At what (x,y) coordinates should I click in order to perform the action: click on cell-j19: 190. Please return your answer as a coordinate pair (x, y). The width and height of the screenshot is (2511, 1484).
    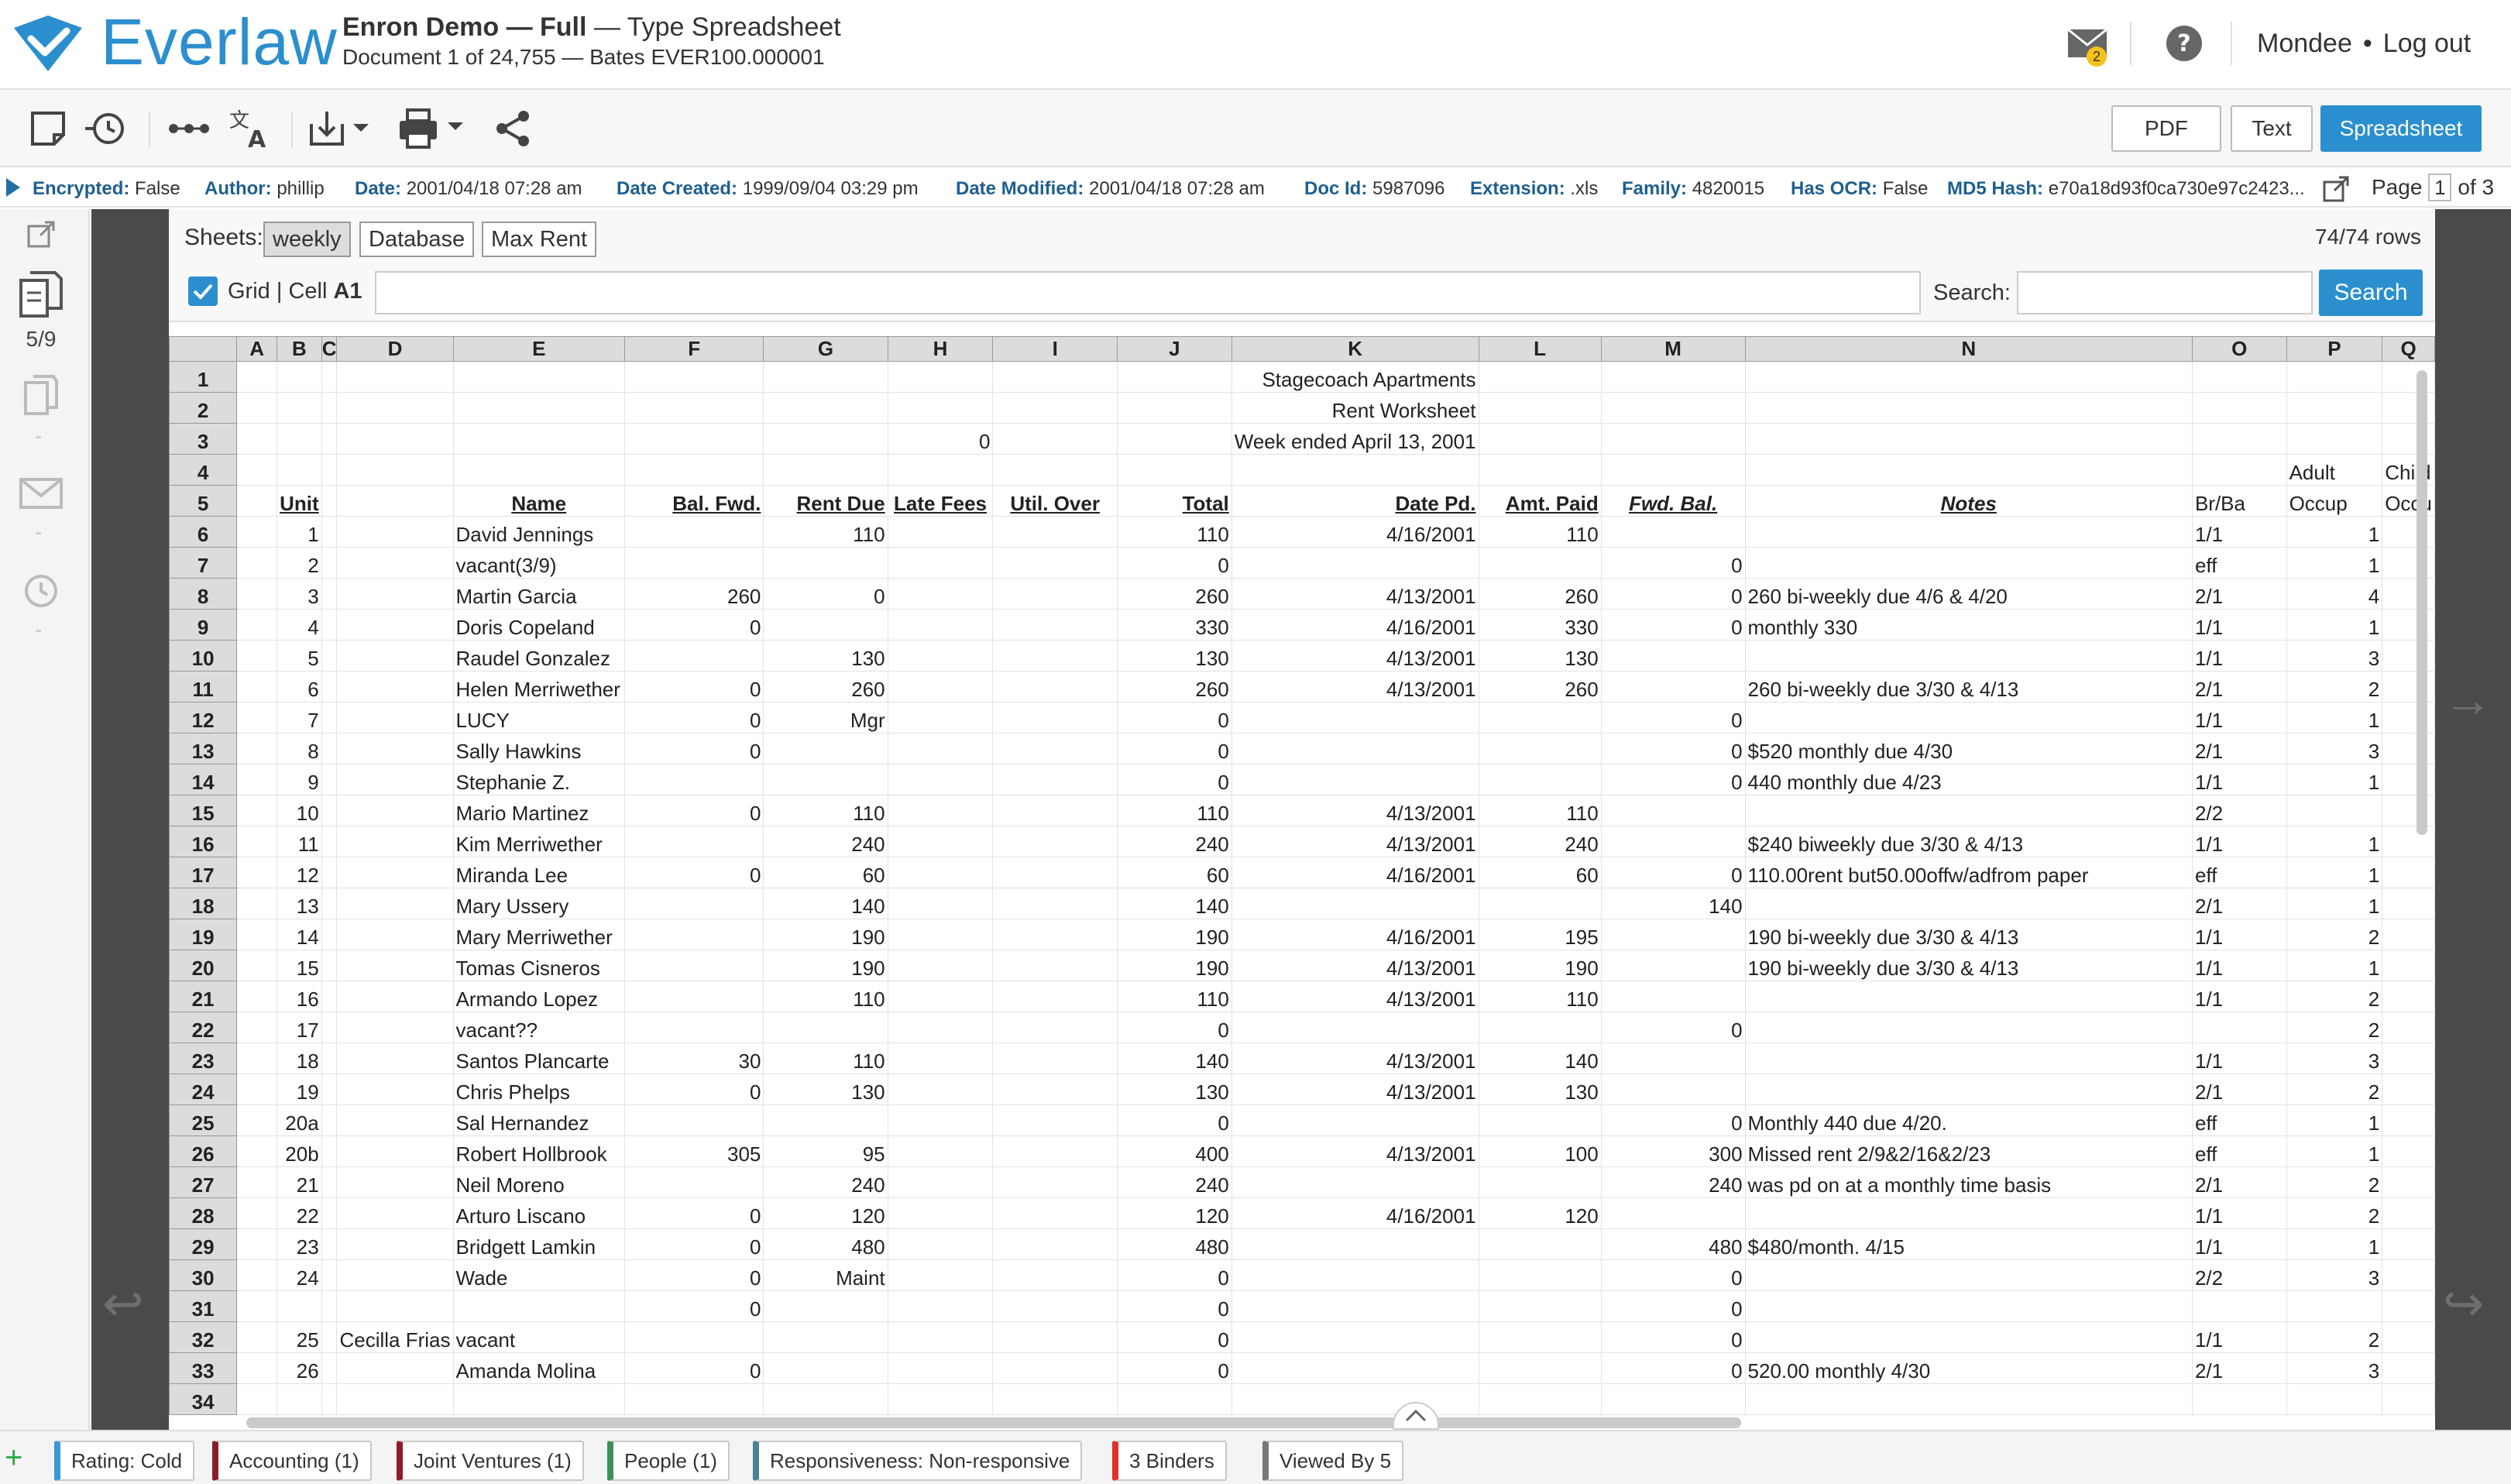
    Looking at the image, I should click on (1174, 934).